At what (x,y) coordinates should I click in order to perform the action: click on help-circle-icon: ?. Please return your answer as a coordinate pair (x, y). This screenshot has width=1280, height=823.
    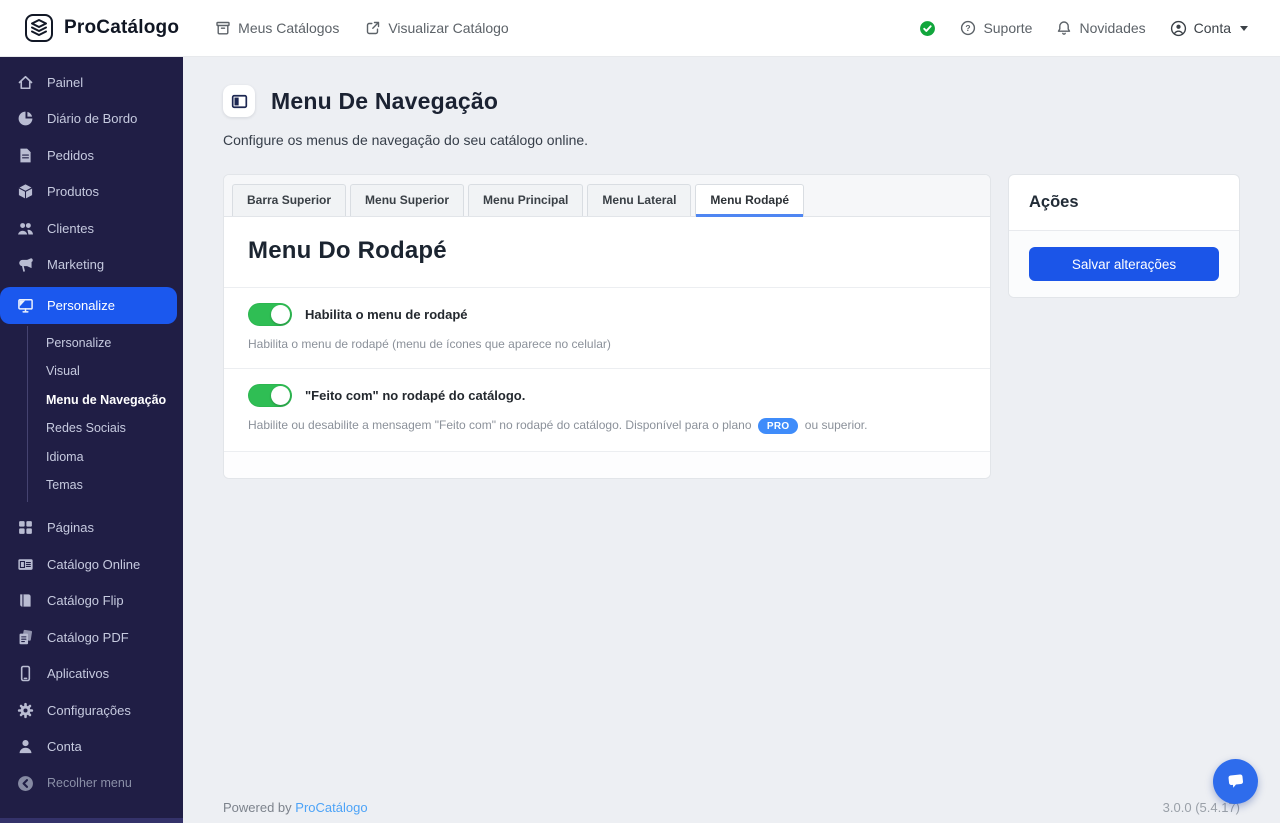
    Looking at the image, I should click on (968, 28).